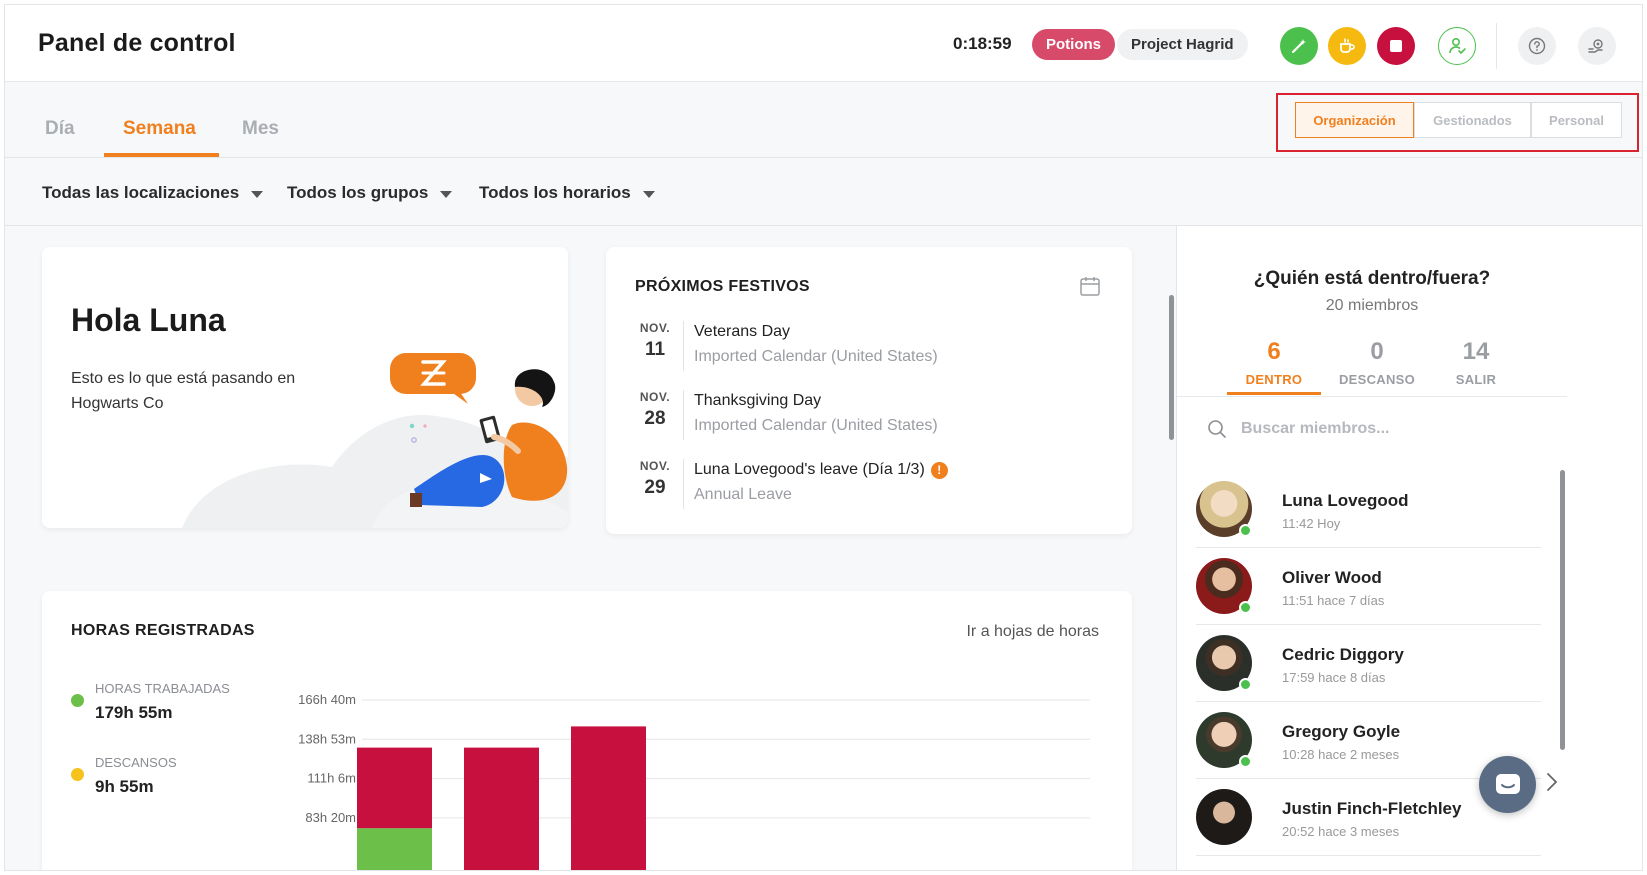 The width and height of the screenshot is (1647, 875). I want to click on scope-managed-button: Gestionados, so click(1472, 120).